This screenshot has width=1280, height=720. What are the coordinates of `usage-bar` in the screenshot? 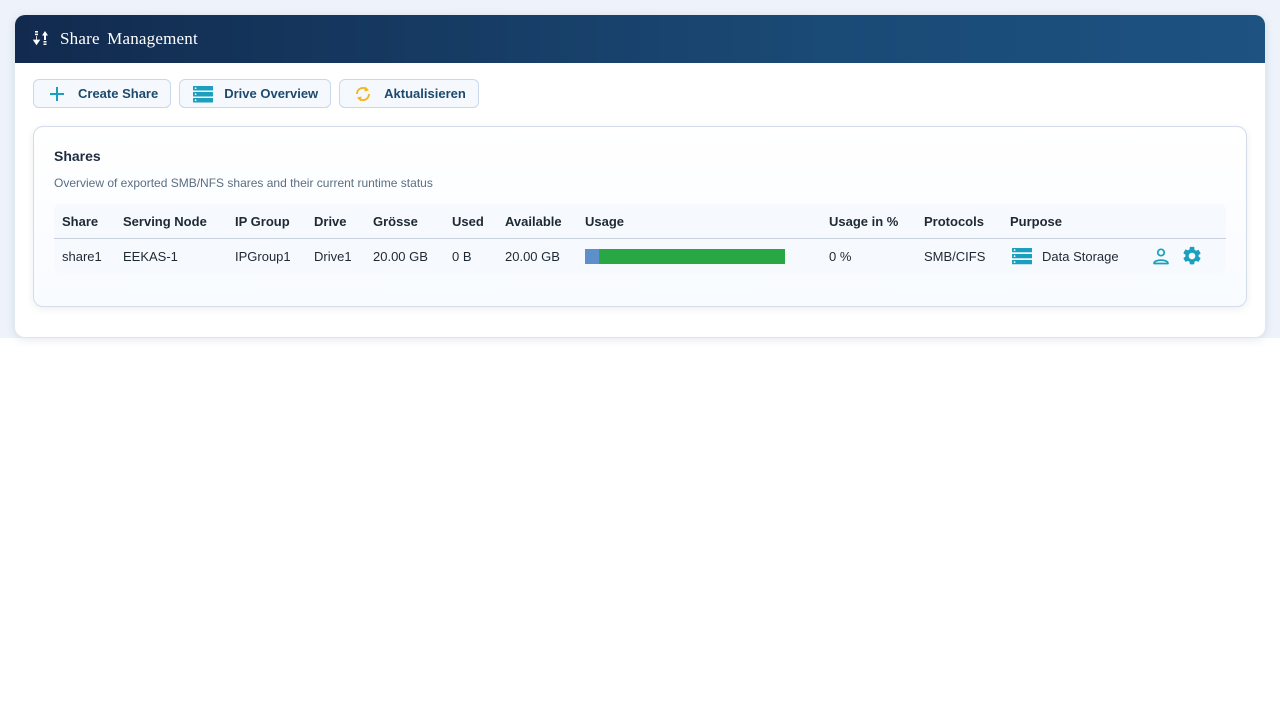 It's located at (685, 256).